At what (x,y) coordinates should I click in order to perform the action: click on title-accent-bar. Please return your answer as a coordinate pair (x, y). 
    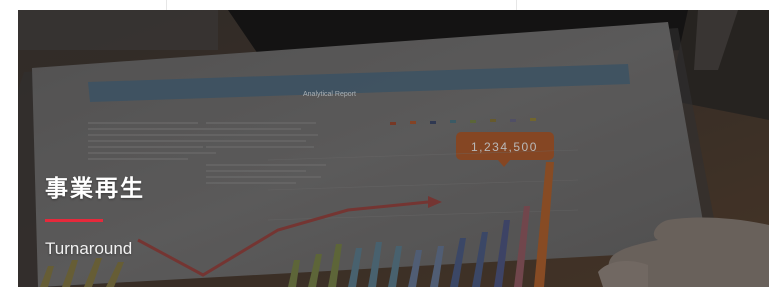
    Looking at the image, I should click on (74, 220).